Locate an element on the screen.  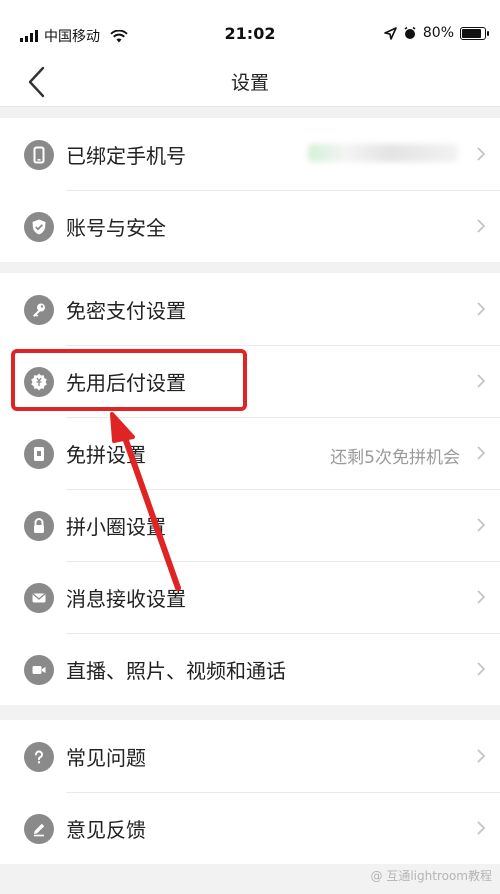
battery-percent: 80% is located at coordinates (438, 33).